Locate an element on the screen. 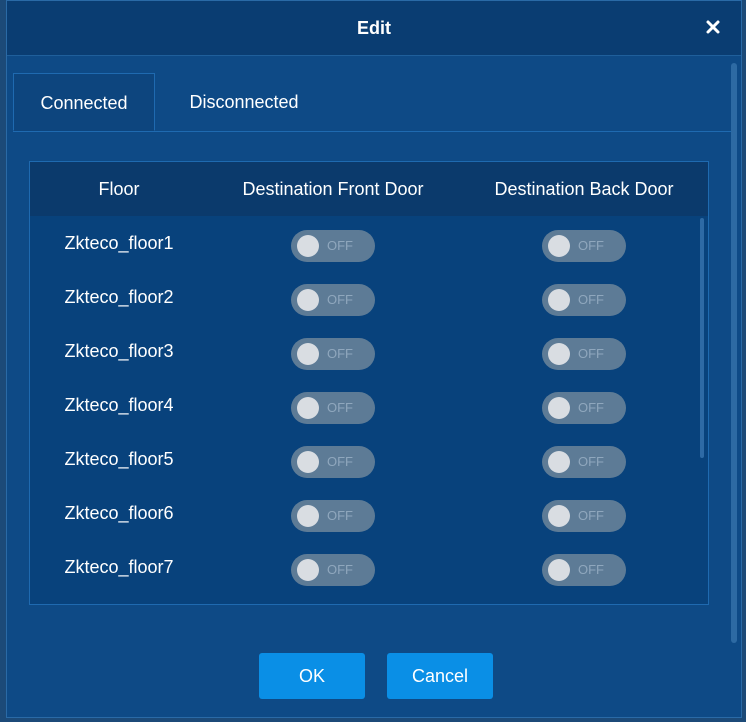  tab-connected: Connected is located at coordinates (84, 102).